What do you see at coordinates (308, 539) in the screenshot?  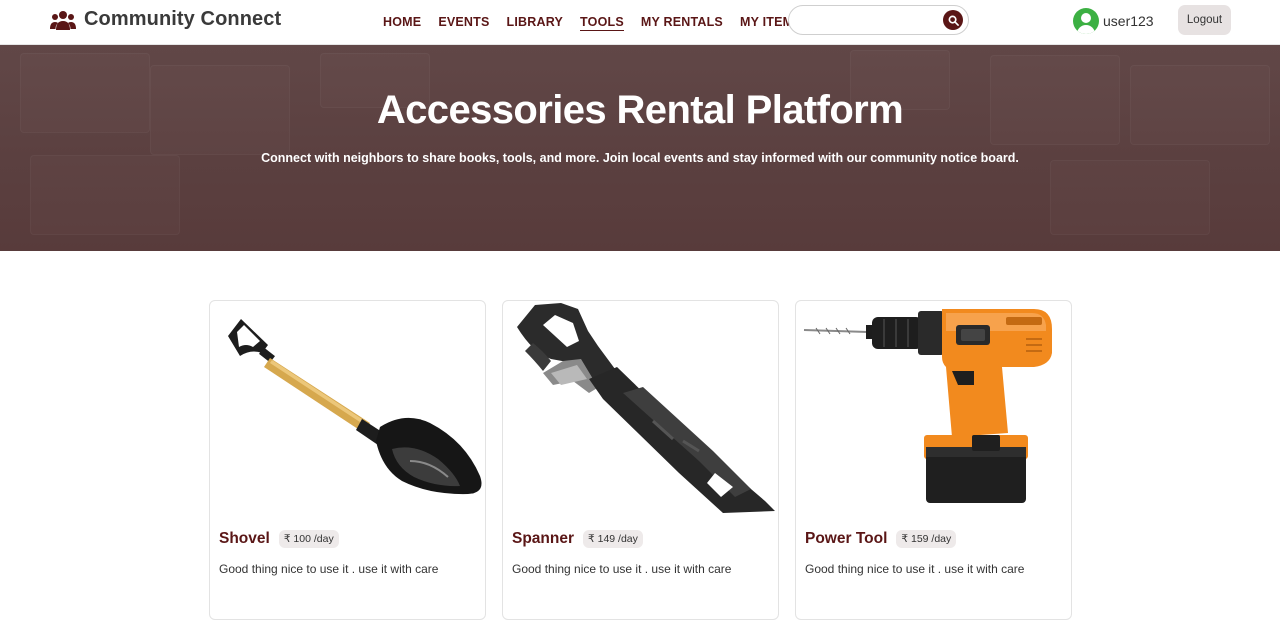 I see `price-badge: ₹ 100 /day` at bounding box center [308, 539].